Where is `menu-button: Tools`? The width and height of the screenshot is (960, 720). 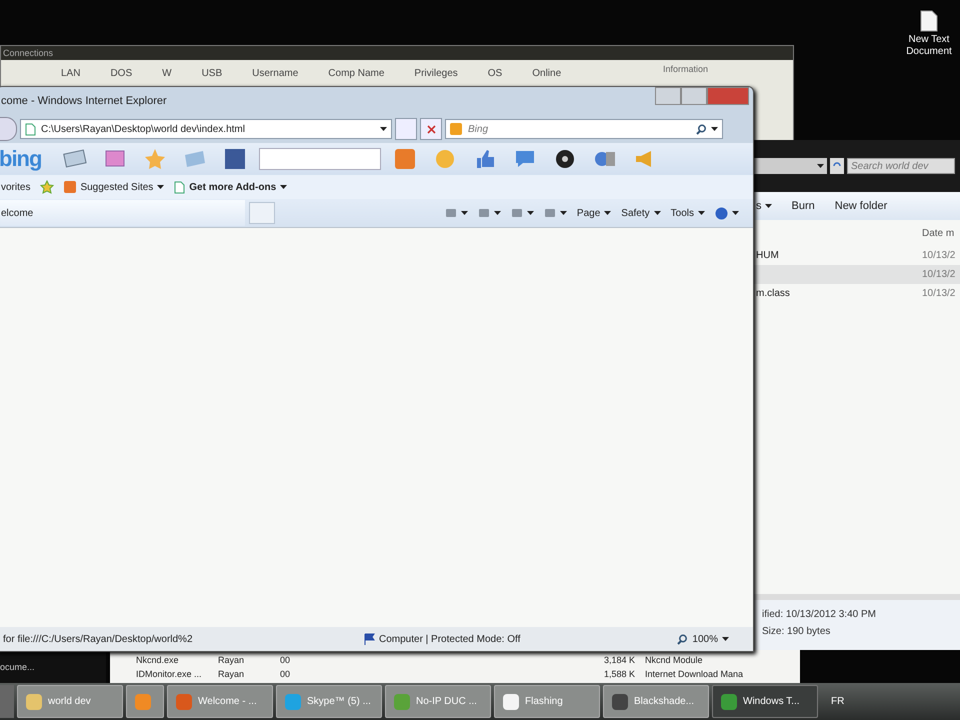 menu-button: Tools is located at coordinates (687, 213).